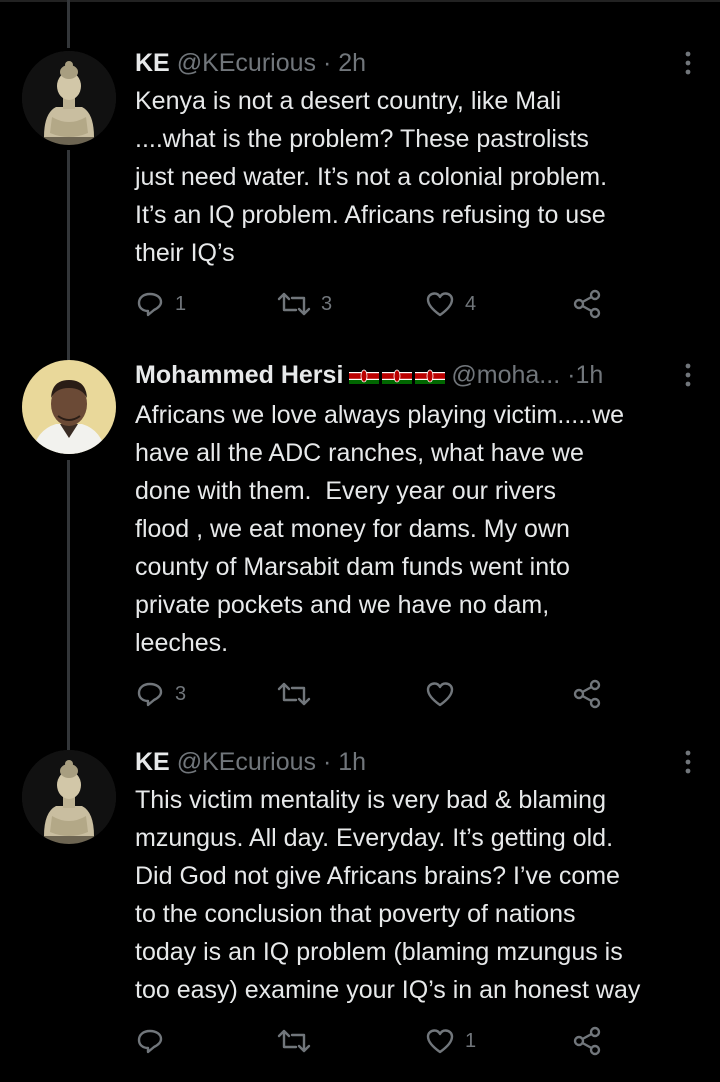 The width and height of the screenshot is (720, 1082). Describe the element at coordinates (397, 63) in the screenshot. I see `tweet-header: KE @KEcurious · 2h` at that location.